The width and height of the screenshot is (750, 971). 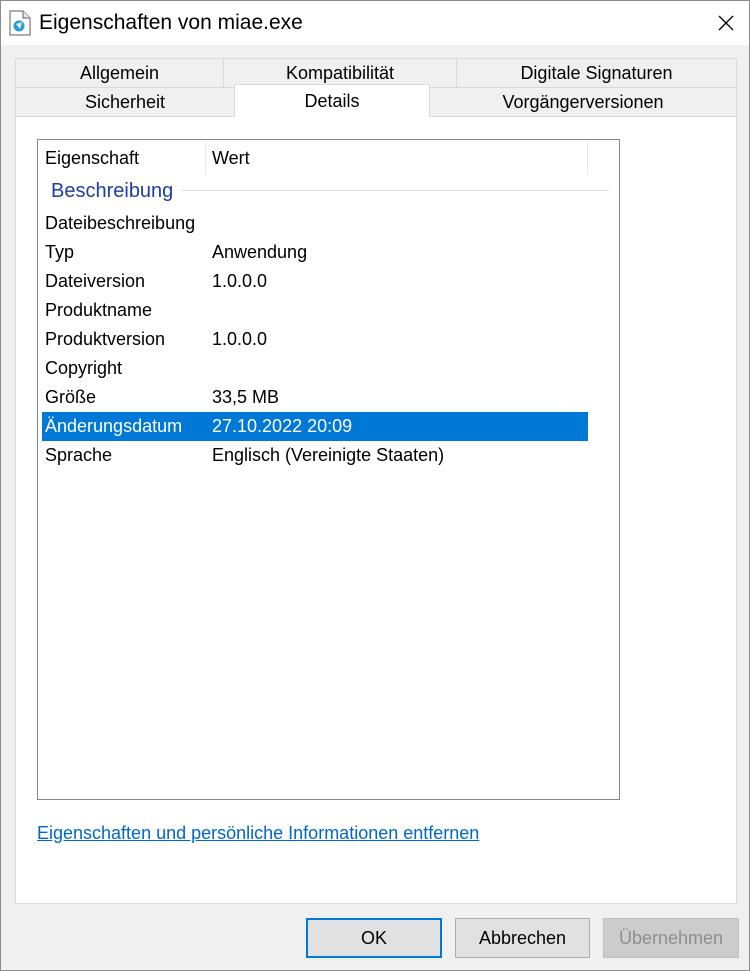 What do you see at coordinates (315, 368) in the screenshot?
I see `table-row: Copyright` at bounding box center [315, 368].